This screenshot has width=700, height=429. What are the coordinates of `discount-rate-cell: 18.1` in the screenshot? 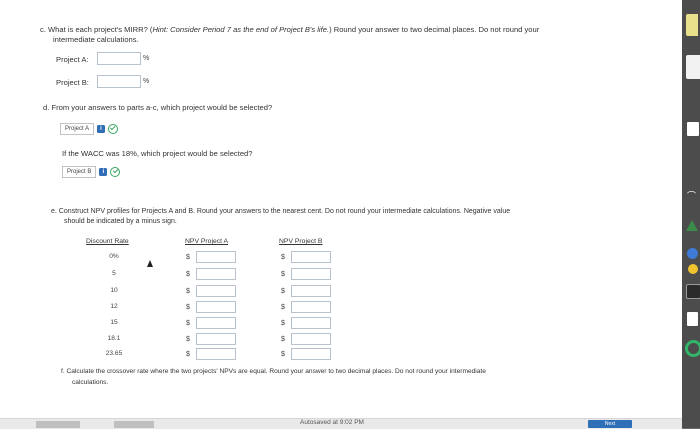 It's located at (114, 338).